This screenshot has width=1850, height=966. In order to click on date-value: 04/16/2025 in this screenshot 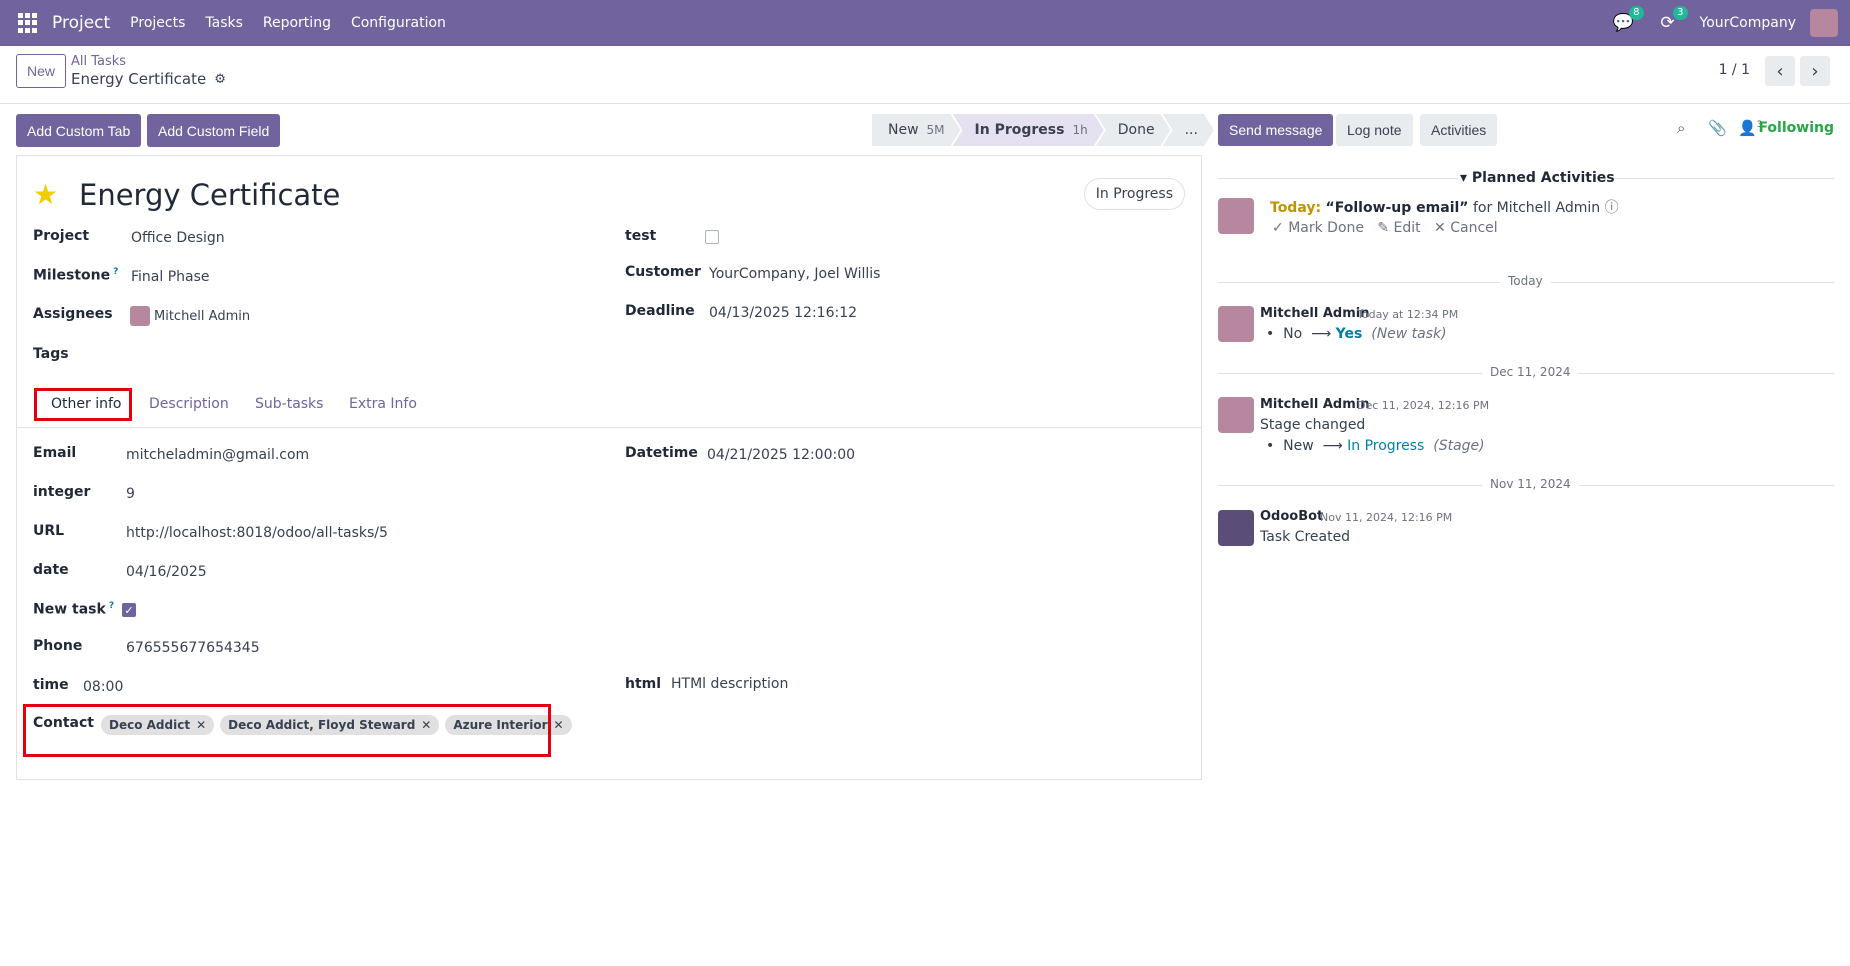, I will do `click(166, 572)`.